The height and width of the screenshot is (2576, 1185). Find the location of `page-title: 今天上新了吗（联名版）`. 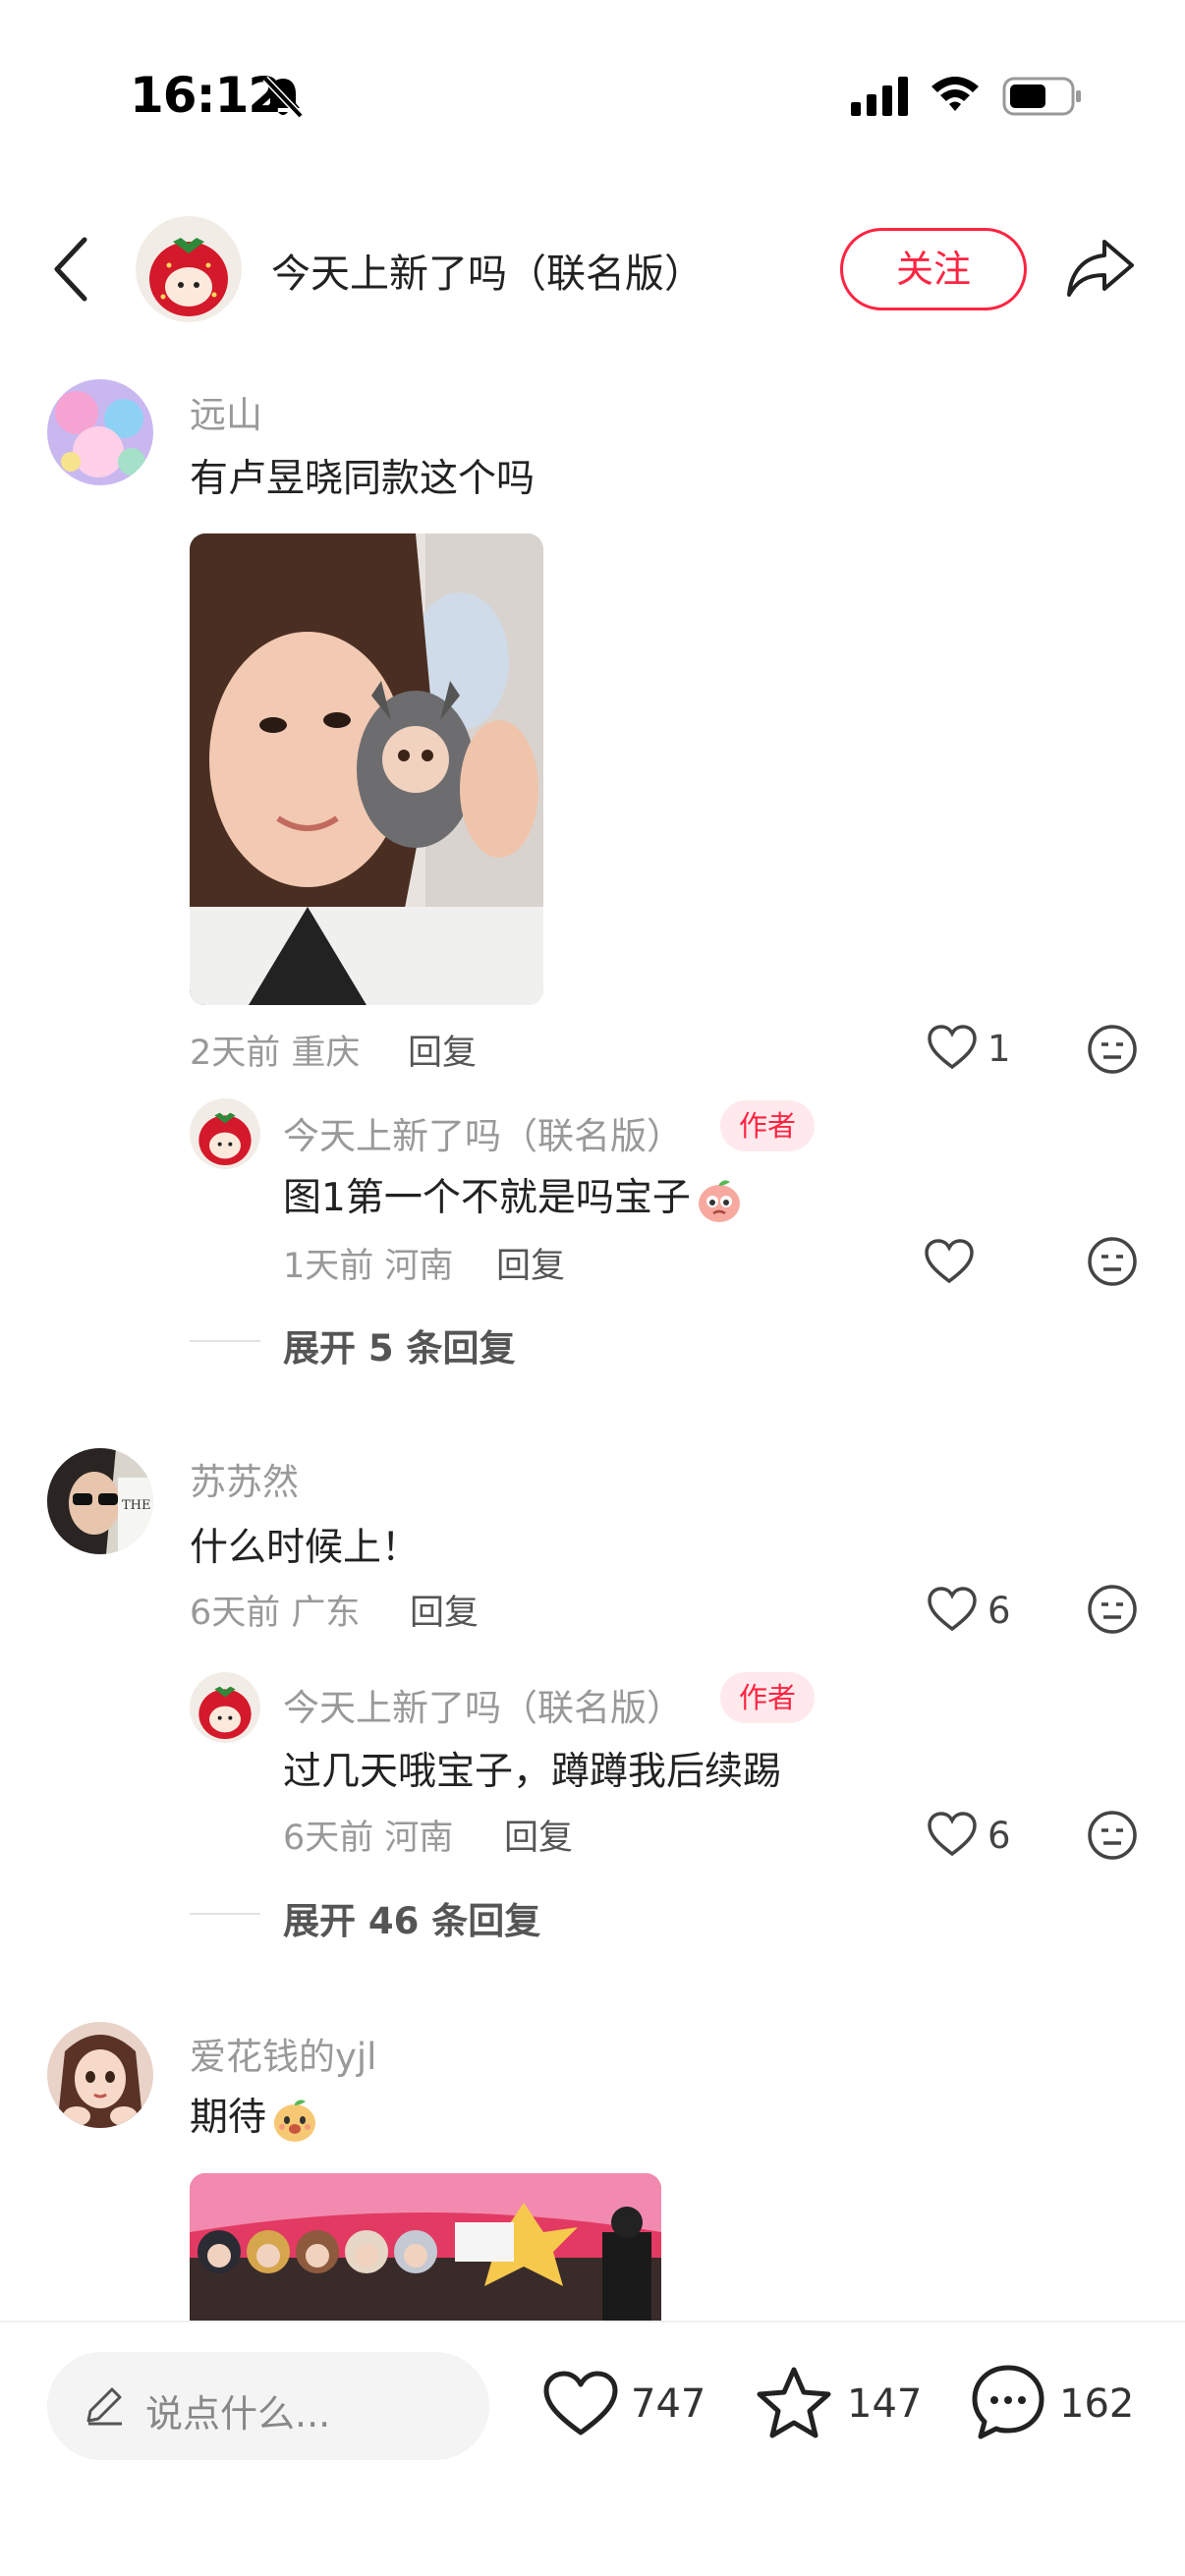

page-title: 今天上新了吗（联名版） is located at coordinates (488, 274).